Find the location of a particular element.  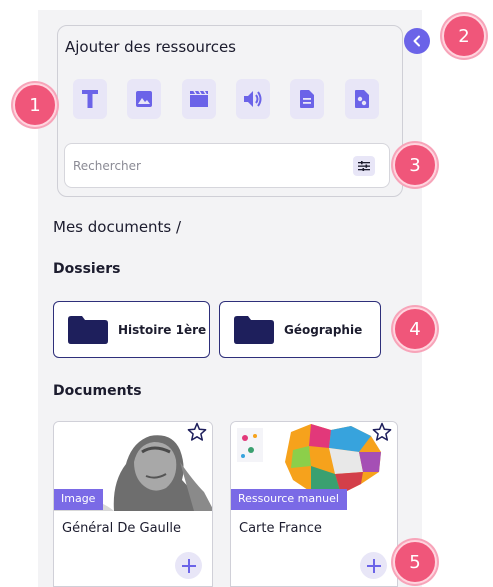

folder-label: Géographie is located at coordinates (323, 329).